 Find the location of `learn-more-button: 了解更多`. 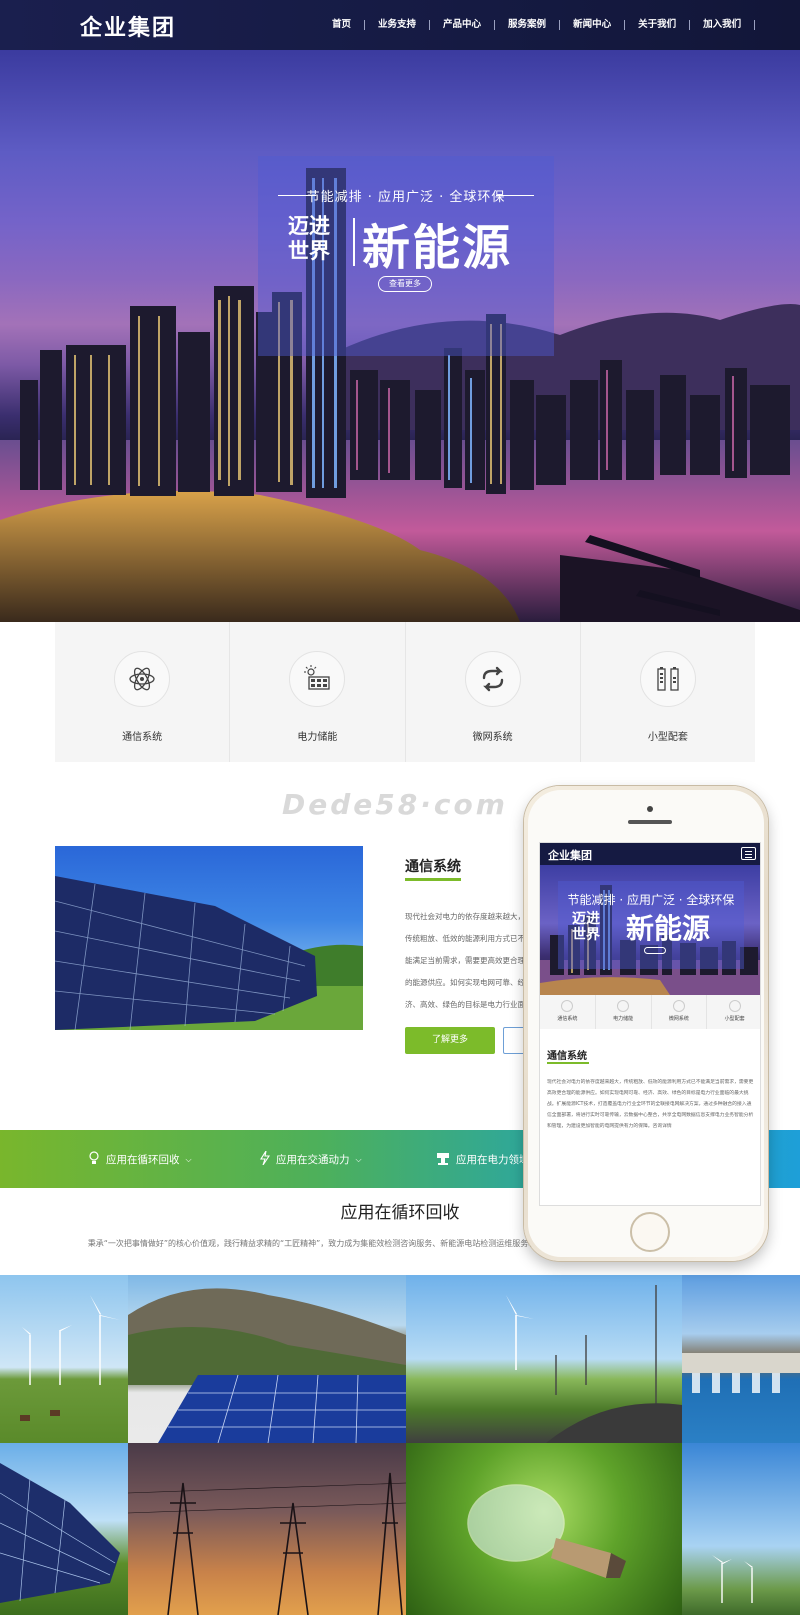

learn-more-button: 了解更多 is located at coordinates (450, 1040).